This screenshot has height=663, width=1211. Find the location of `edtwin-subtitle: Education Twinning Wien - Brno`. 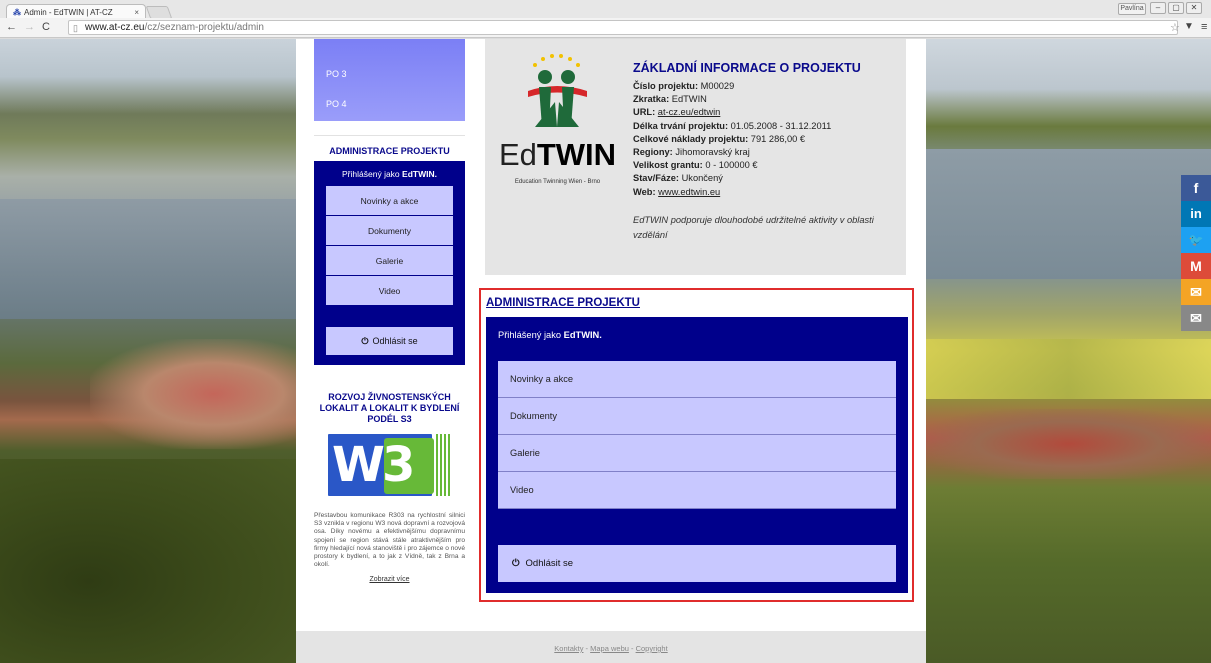

edtwin-subtitle: Education Twinning Wien - Brno is located at coordinates (557, 182).